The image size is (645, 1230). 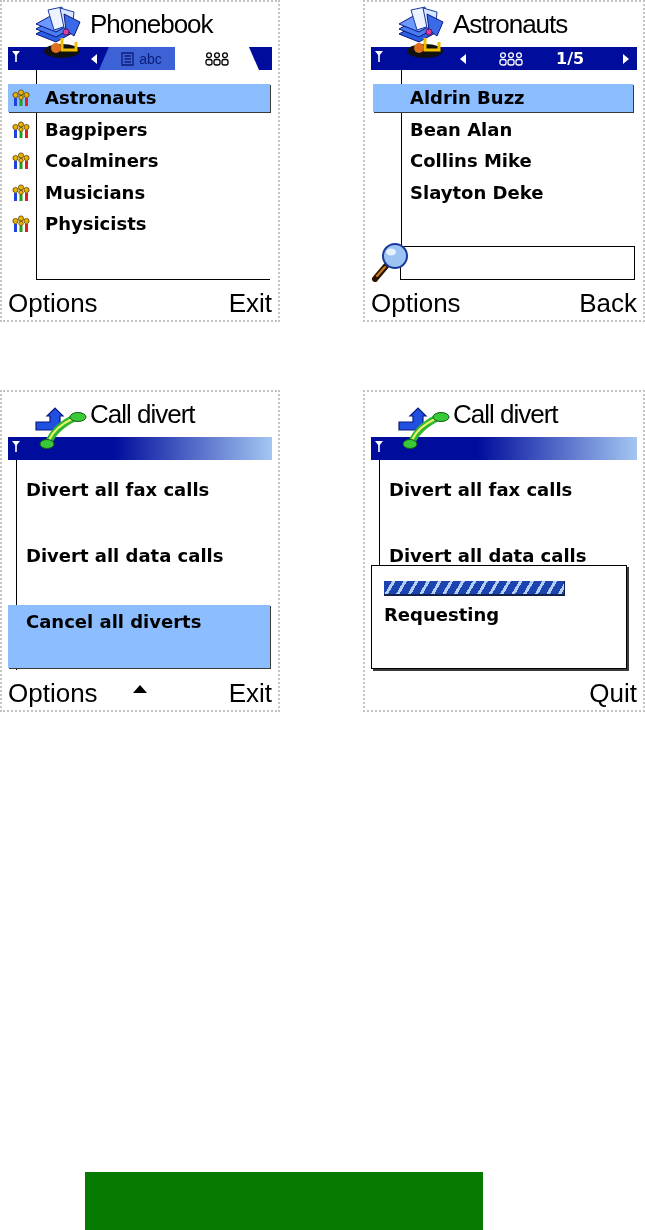 I want to click on search-icon, so click(x=390, y=262).